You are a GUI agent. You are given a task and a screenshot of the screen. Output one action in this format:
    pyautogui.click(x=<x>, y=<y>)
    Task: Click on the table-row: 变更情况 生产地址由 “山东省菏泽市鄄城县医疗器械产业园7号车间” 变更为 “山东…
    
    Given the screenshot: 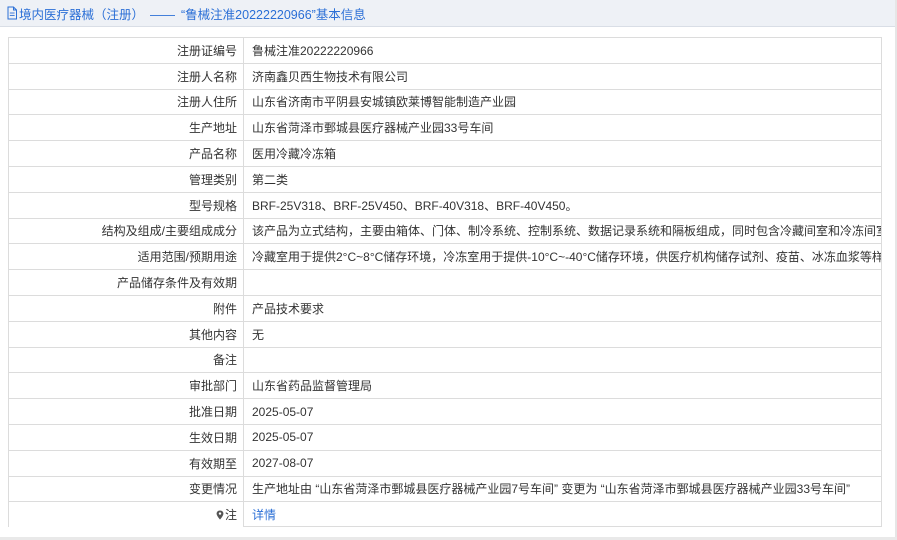 What is the action you would take?
    pyautogui.click(x=445, y=489)
    